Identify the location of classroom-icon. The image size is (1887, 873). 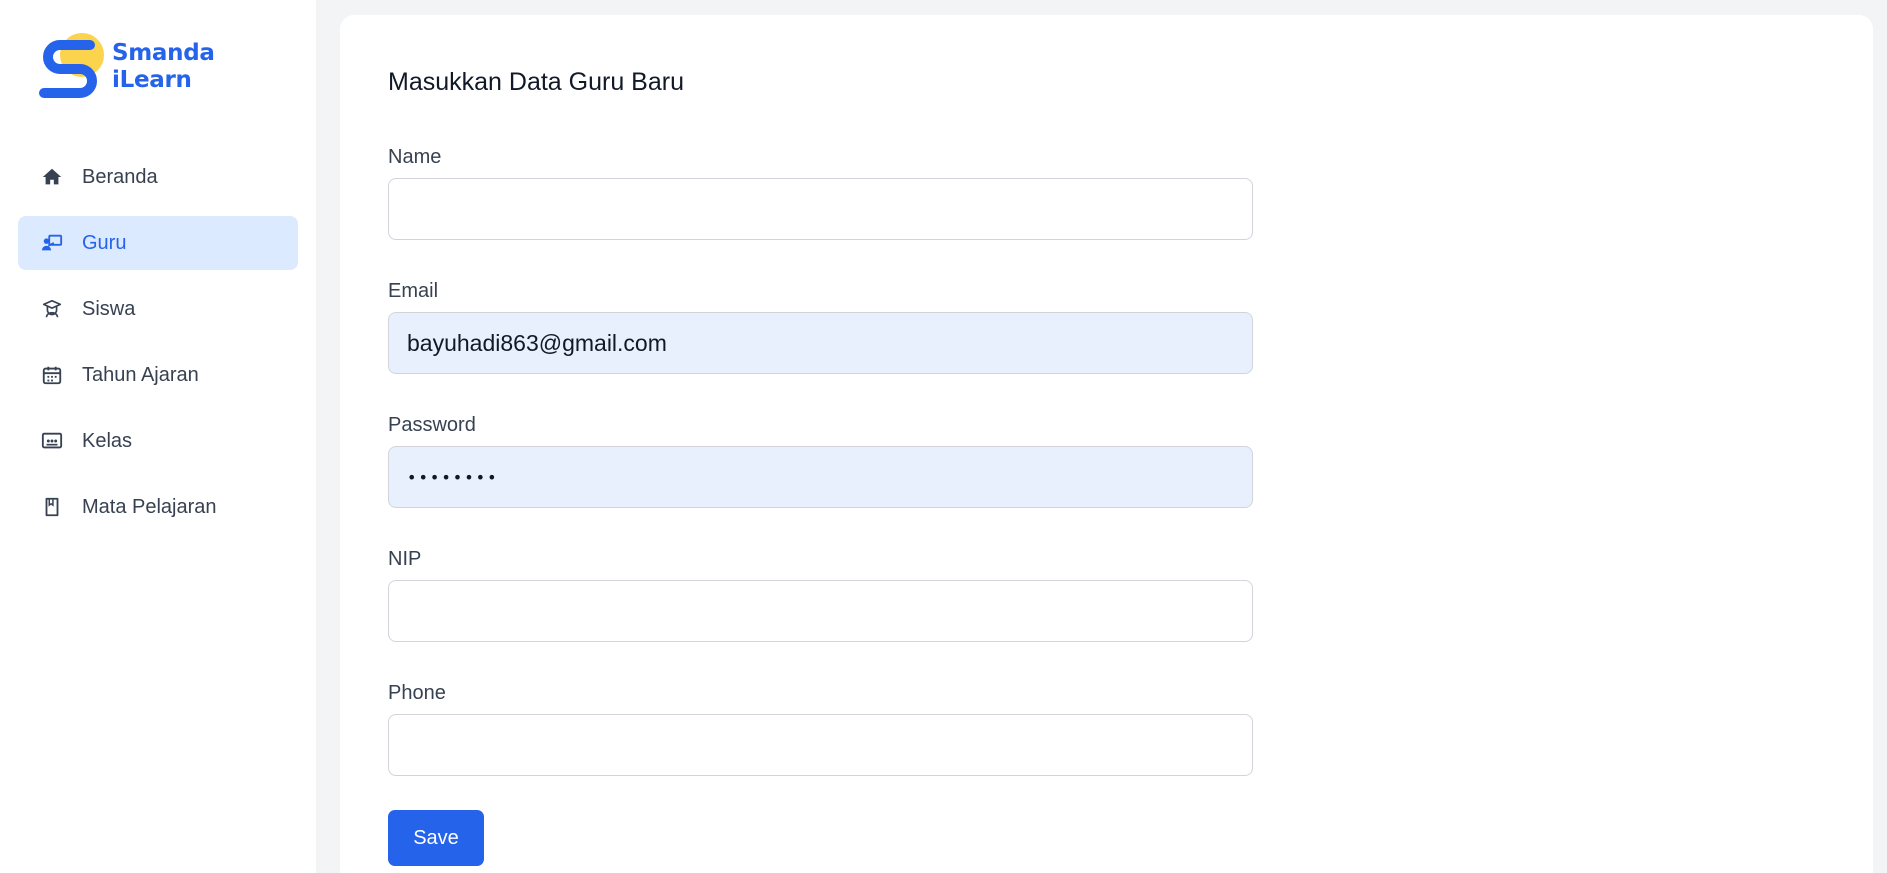
(52, 441).